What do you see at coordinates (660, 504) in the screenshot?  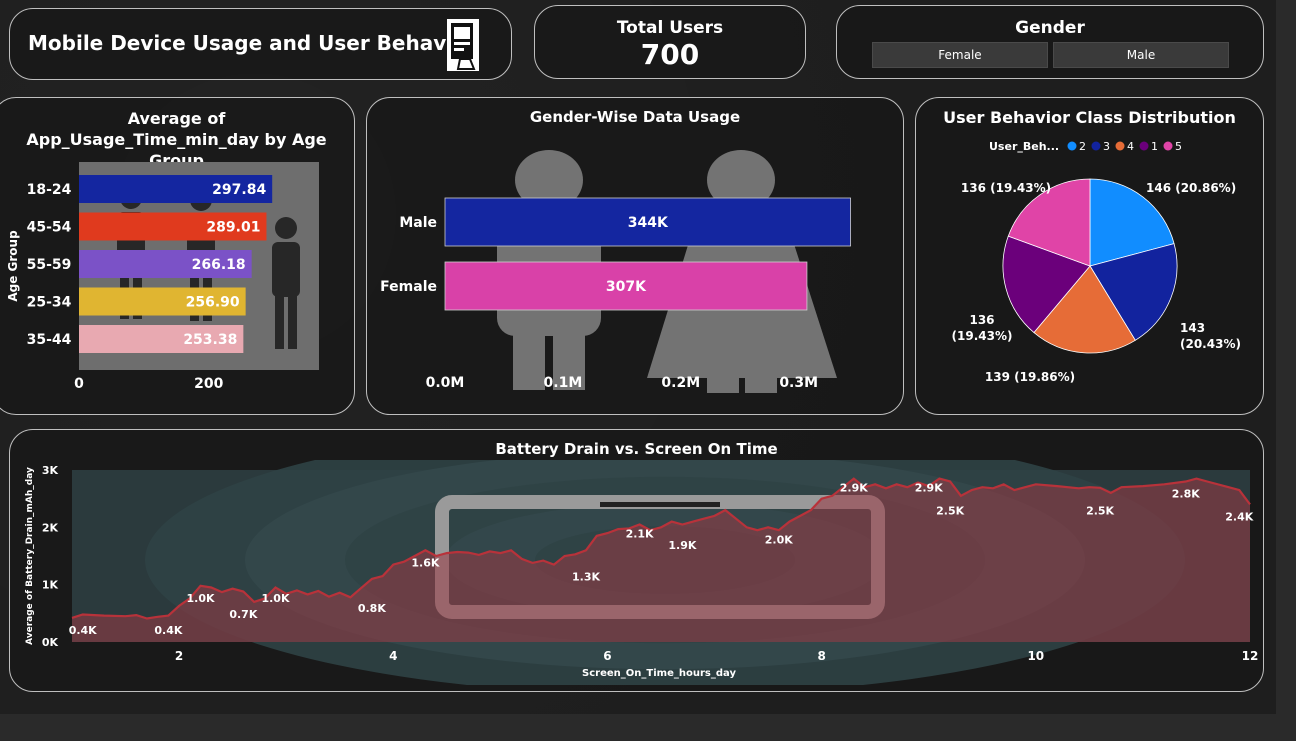 I see `phone-speaker` at bounding box center [660, 504].